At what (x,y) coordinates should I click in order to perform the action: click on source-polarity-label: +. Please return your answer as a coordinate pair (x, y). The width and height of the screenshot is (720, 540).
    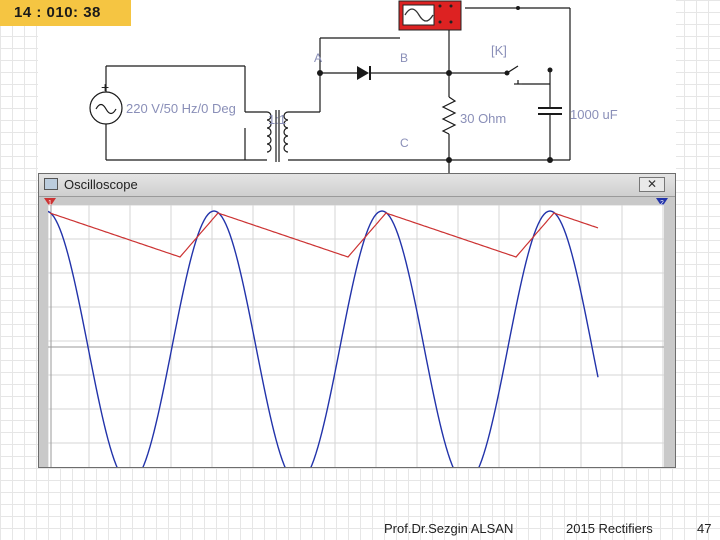
    Looking at the image, I should click on (105, 87).